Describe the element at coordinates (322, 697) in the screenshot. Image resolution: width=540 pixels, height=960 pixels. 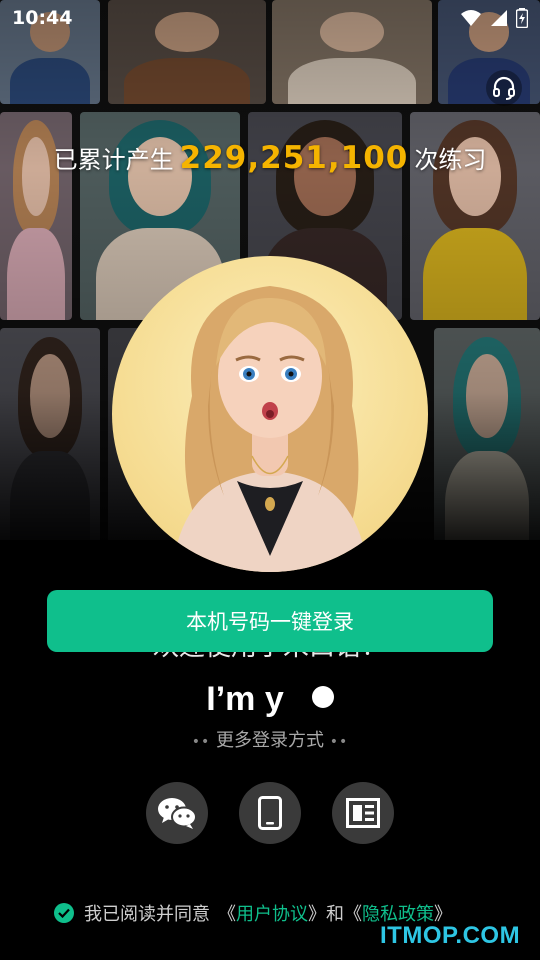
I see `typing-cursor-icon` at that location.